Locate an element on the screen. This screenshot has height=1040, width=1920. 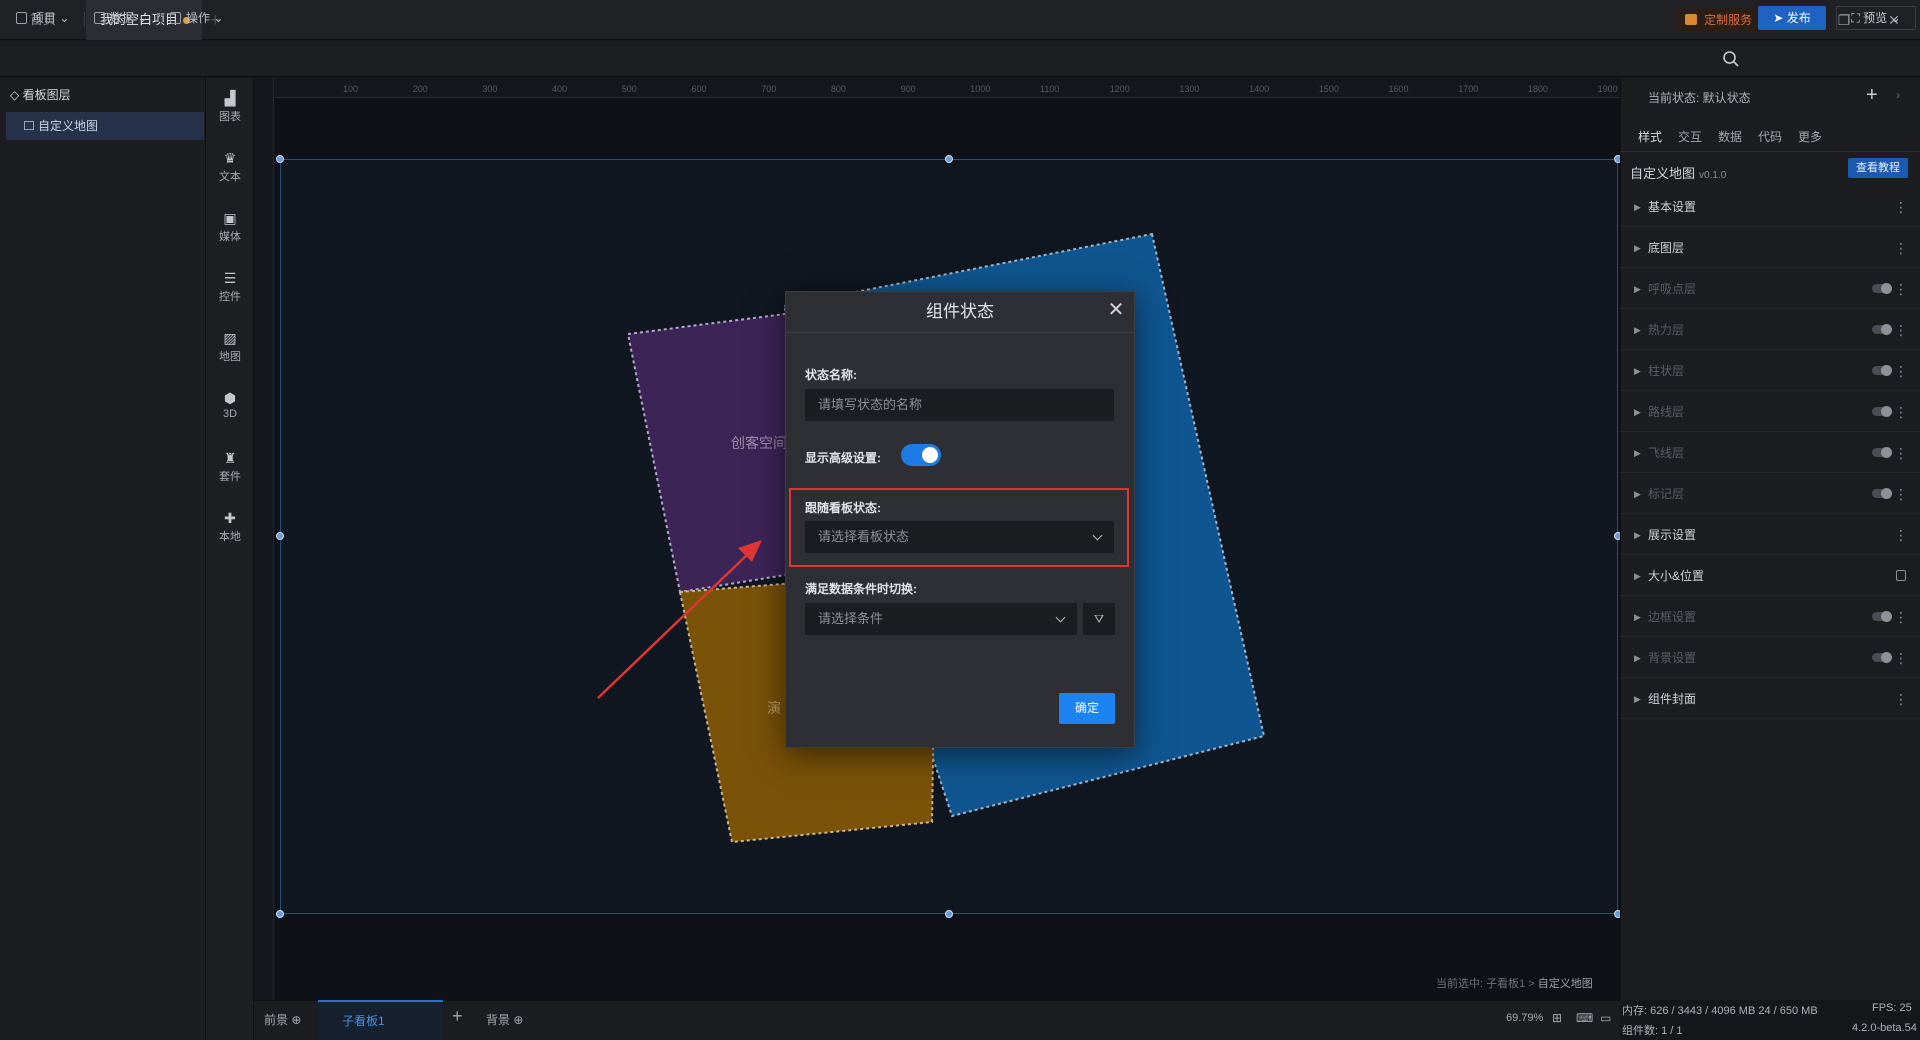
layer-item-label: 自定义地图 is located at coordinates (68, 126).